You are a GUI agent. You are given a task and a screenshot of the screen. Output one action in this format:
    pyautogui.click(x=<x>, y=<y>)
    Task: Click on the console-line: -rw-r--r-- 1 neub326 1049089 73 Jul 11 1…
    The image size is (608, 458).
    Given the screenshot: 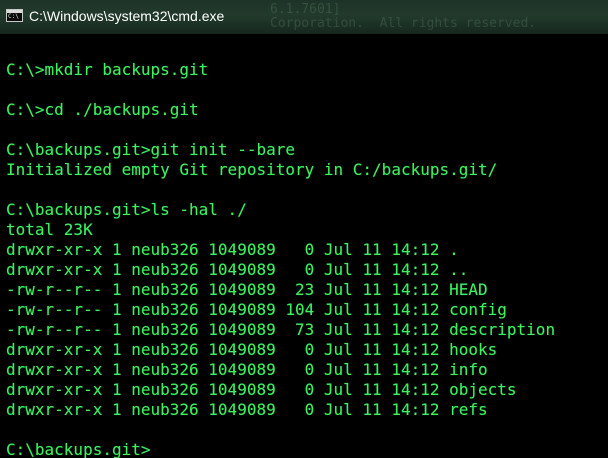 What is the action you would take?
    pyautogui.click(x=281, y=329)
    